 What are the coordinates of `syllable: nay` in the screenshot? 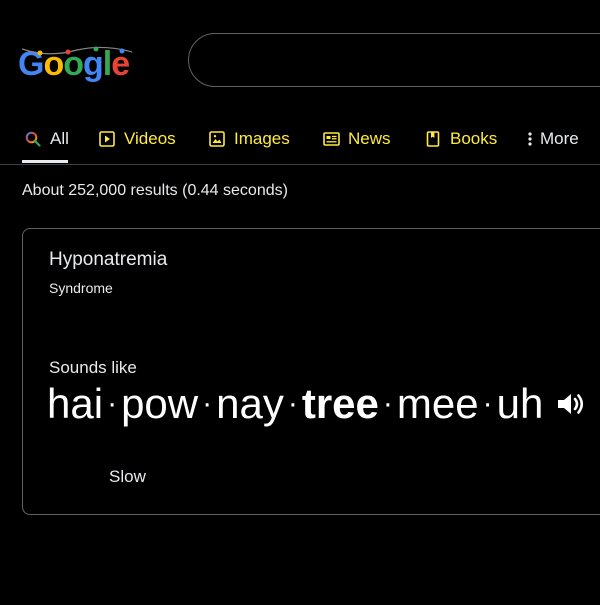 It's located at (250, 403).